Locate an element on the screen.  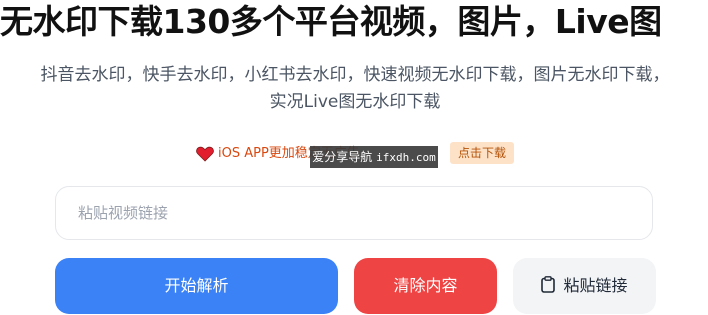
heart-icon is located at coordinates (205, 154).